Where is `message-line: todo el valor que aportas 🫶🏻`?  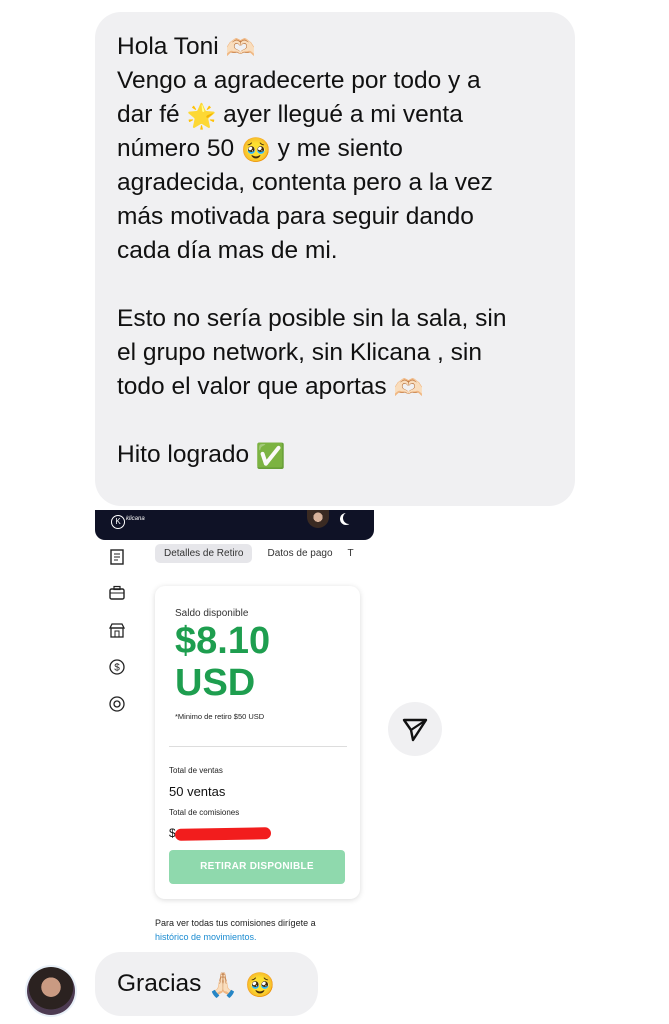
message-line: todo el valor que aportas 🫶🏻 is located at coordinates (270, 387).